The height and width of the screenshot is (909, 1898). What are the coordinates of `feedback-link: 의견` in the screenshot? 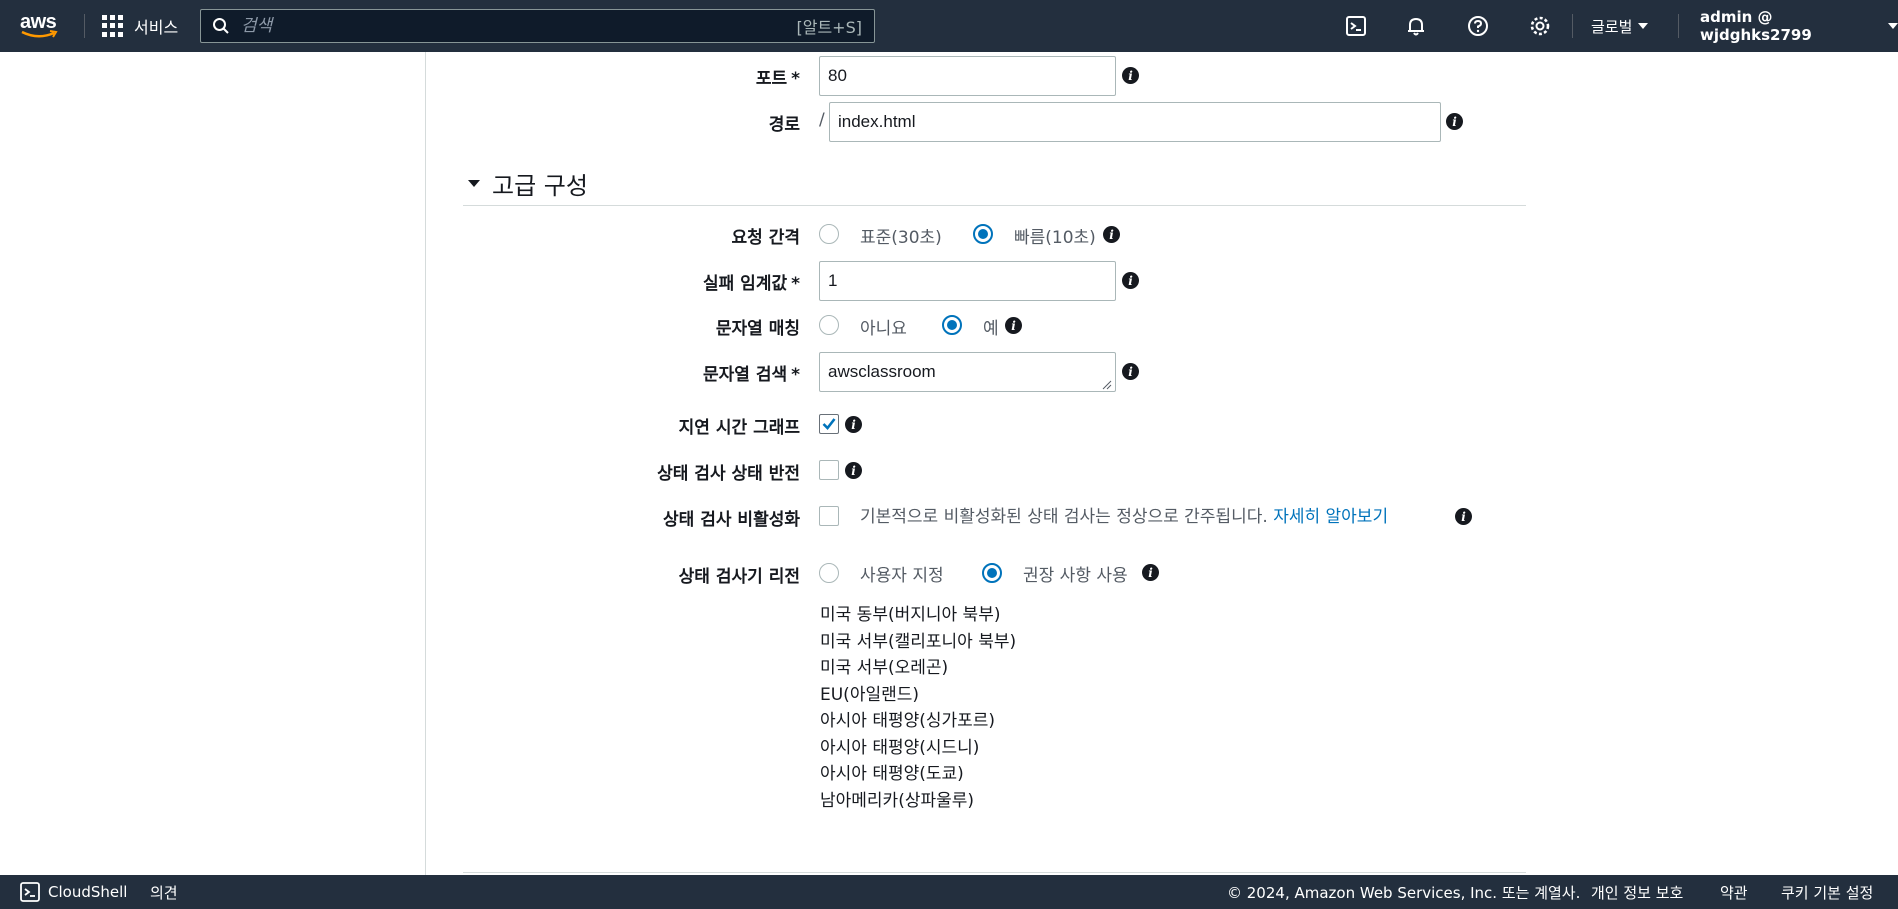 It's located at (164, 892).